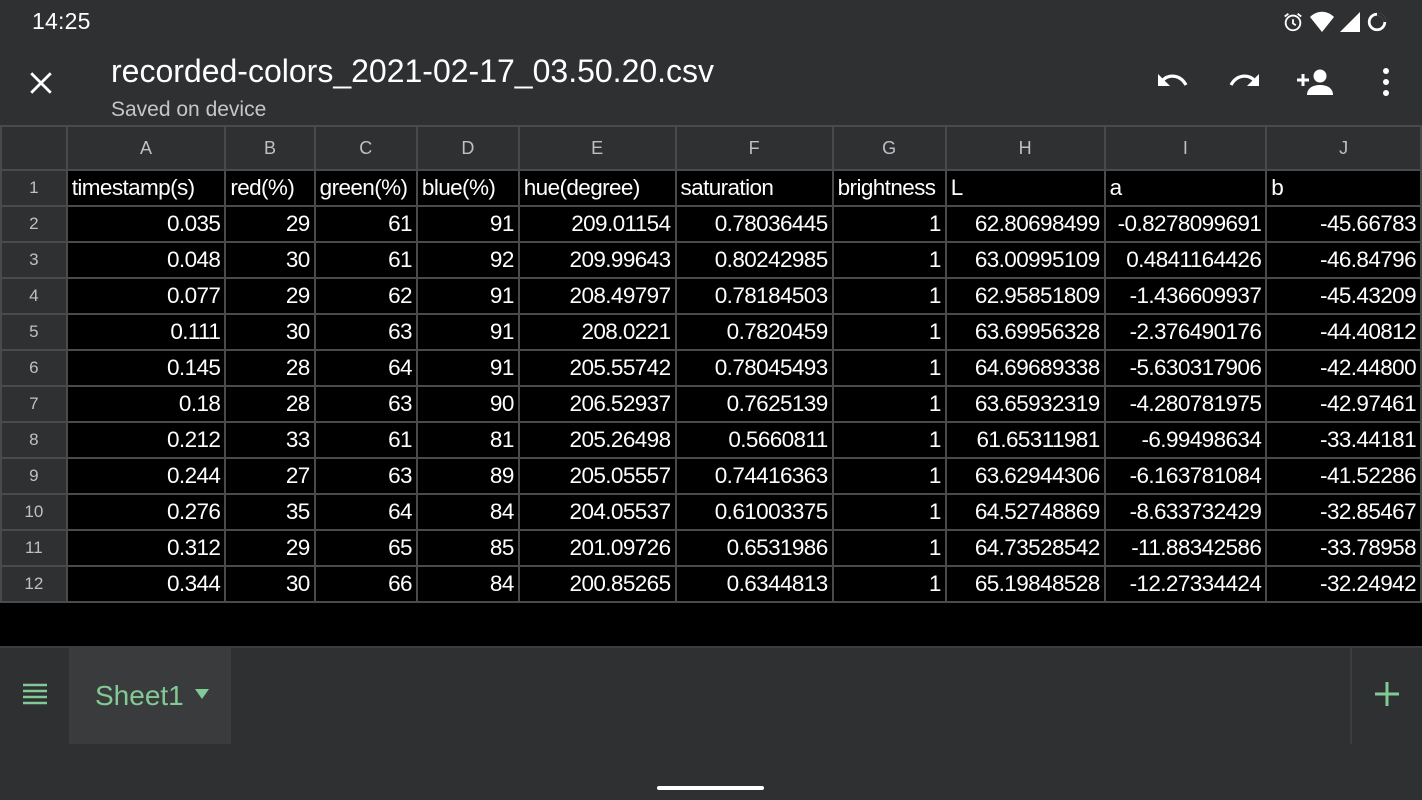  I want to click on cell-e2: 209.01154, so click(597, 224).